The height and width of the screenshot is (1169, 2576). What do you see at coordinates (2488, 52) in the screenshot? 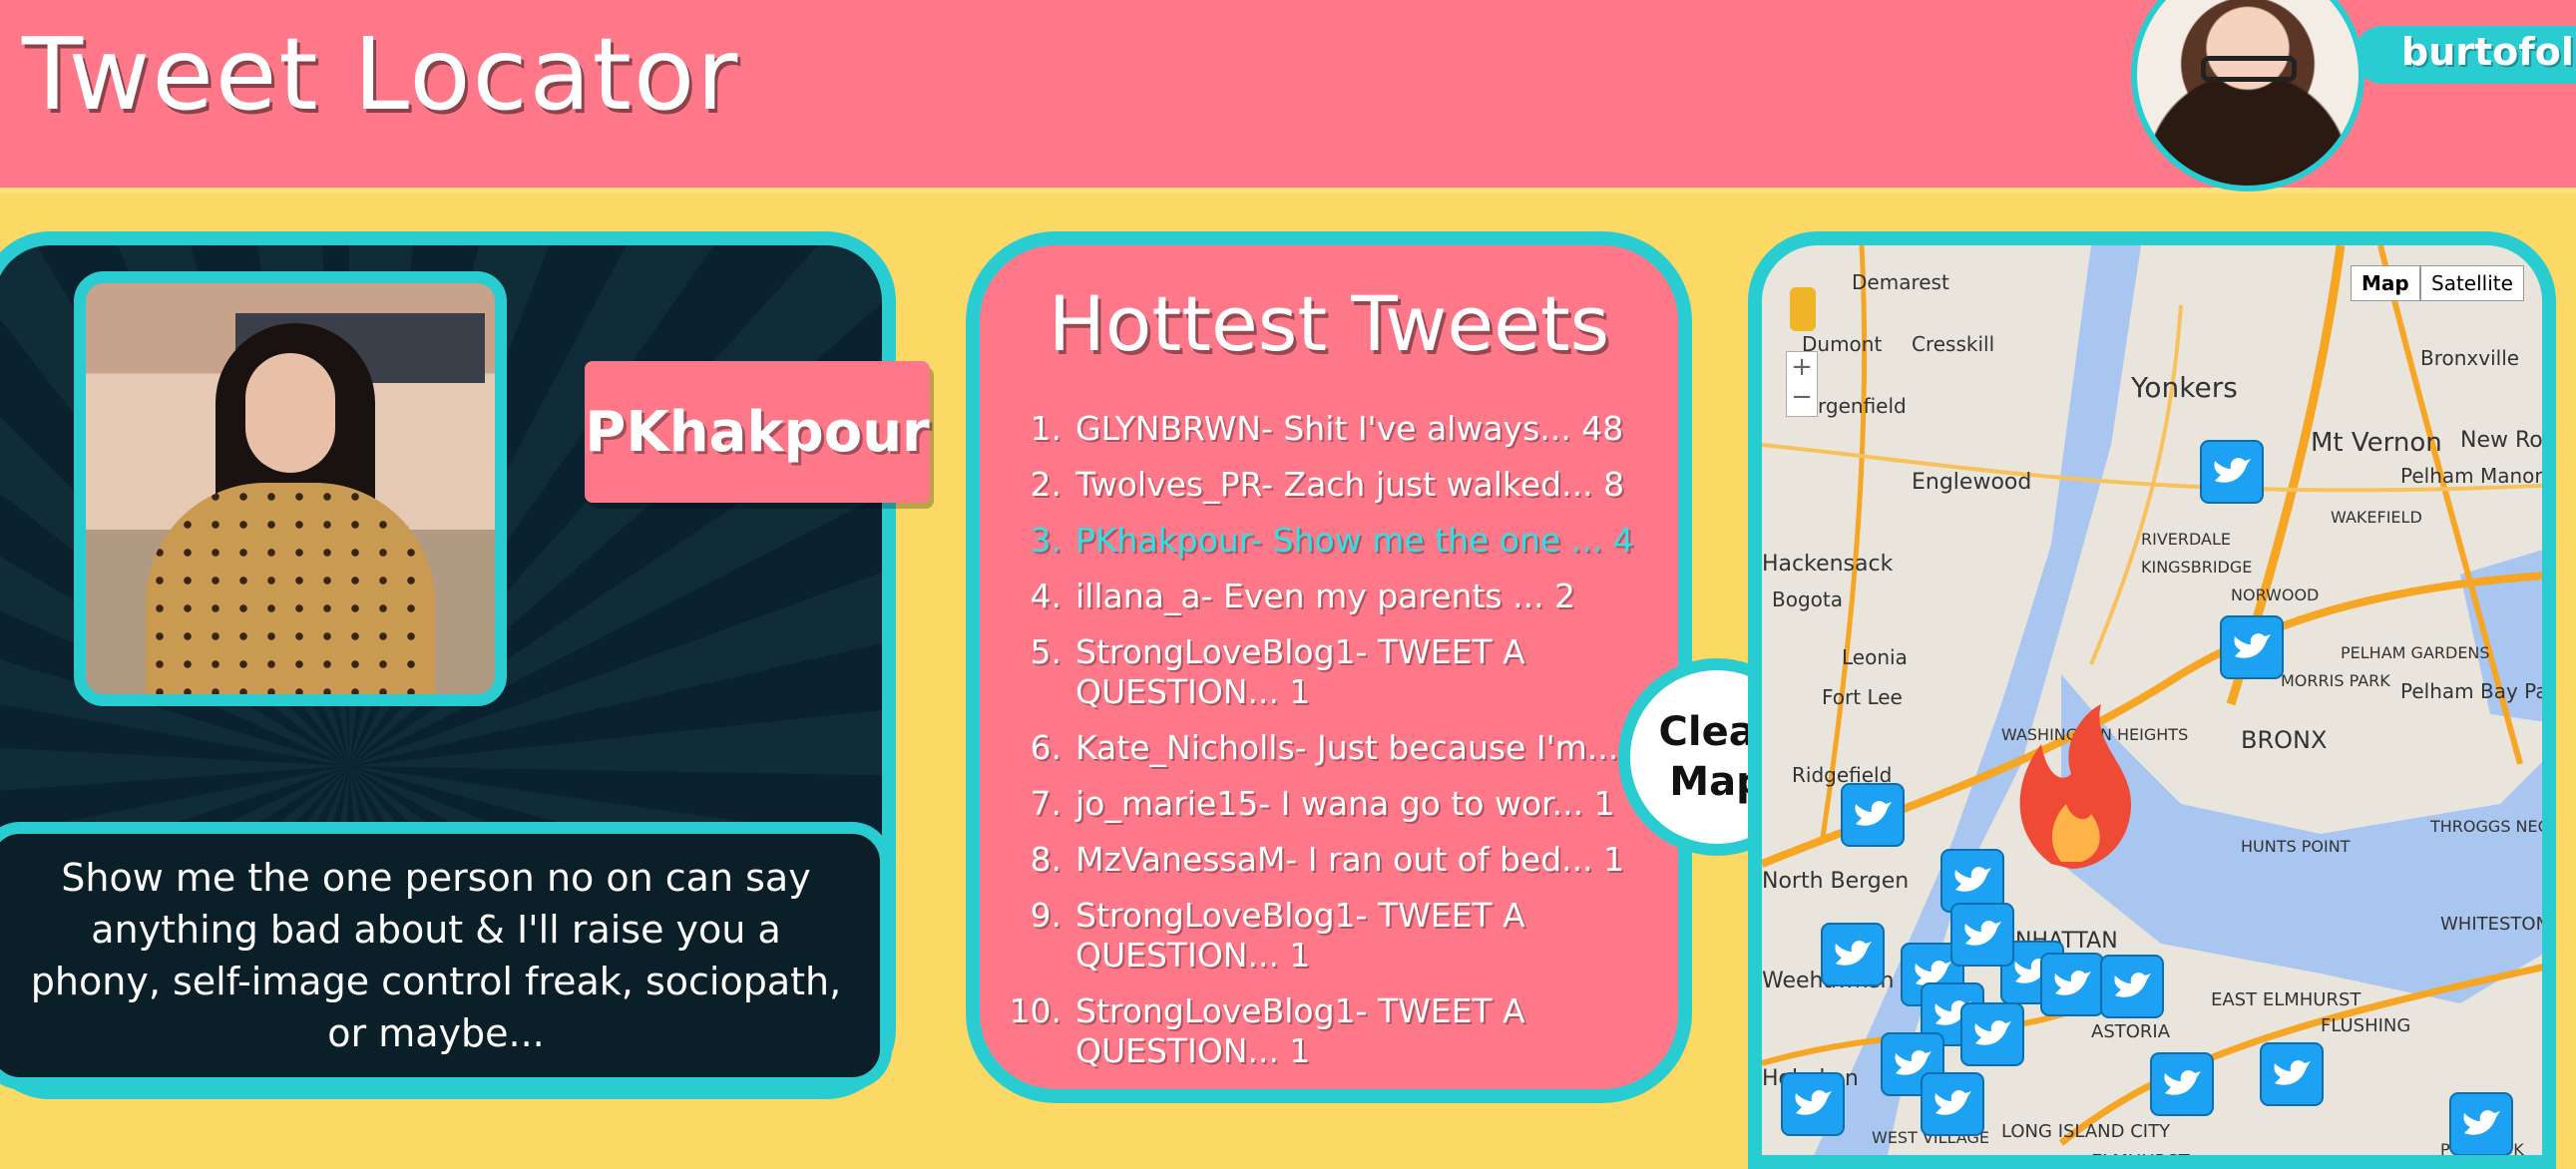
I see `username-label: burtofol.ic` at bounding box center [2488, 52].